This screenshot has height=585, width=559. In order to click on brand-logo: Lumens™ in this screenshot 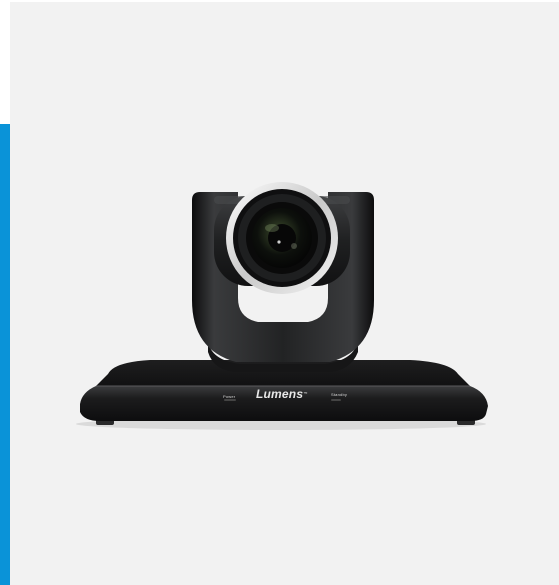, I will do `click(281, 394)`.